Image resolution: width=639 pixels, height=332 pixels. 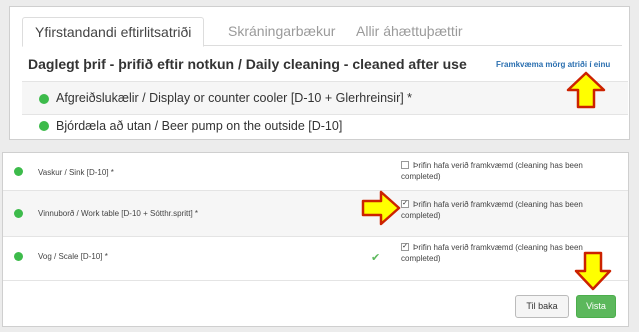 What do you see at coordinates (281, 31) in the screenshot?
I see `tab-logbooks: Skráningarbækur` at bounding box center [281, 31].